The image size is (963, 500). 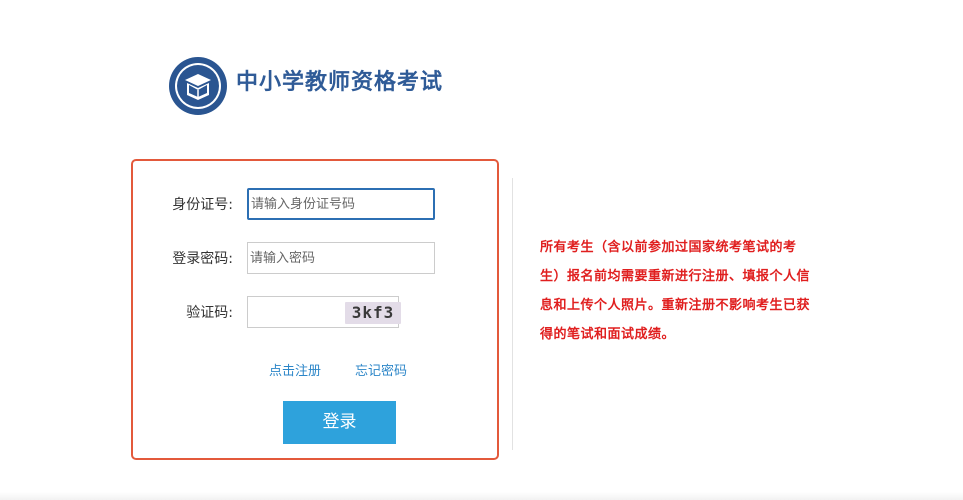 I want to click on password-input, so click(x=341, y=258).